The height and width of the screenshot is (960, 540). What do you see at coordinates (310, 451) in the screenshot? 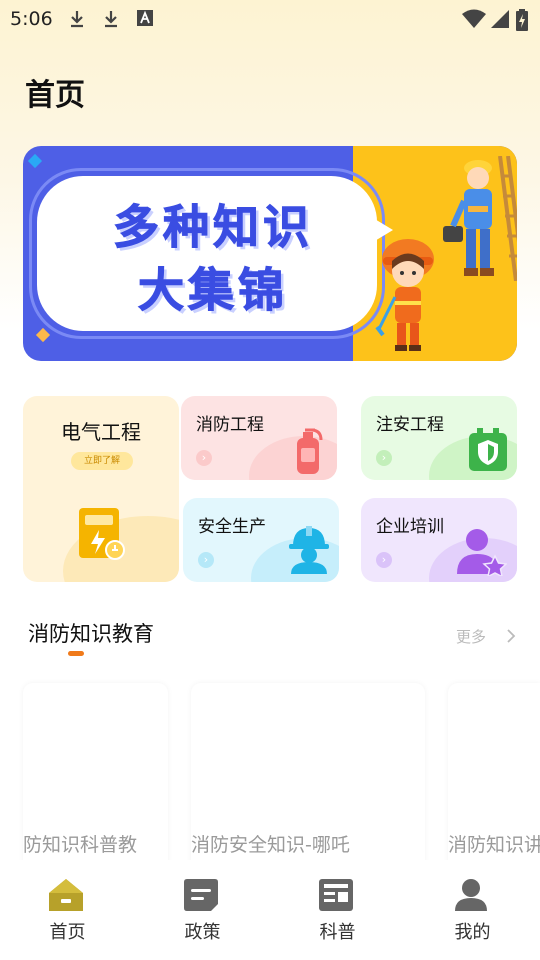
I see `fire-extinguisher-icon` at bounding box center [310, 451].